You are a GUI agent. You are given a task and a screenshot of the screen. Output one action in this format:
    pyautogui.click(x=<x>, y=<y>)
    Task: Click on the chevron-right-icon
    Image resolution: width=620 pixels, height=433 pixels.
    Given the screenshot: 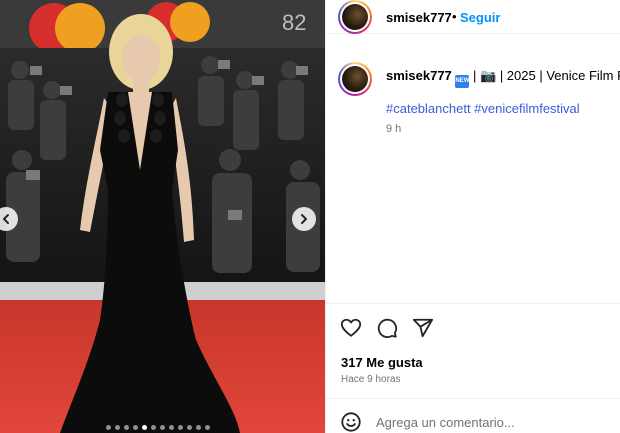 What is the action you would take?
    pyautogui.click(x=304, y=219)
    